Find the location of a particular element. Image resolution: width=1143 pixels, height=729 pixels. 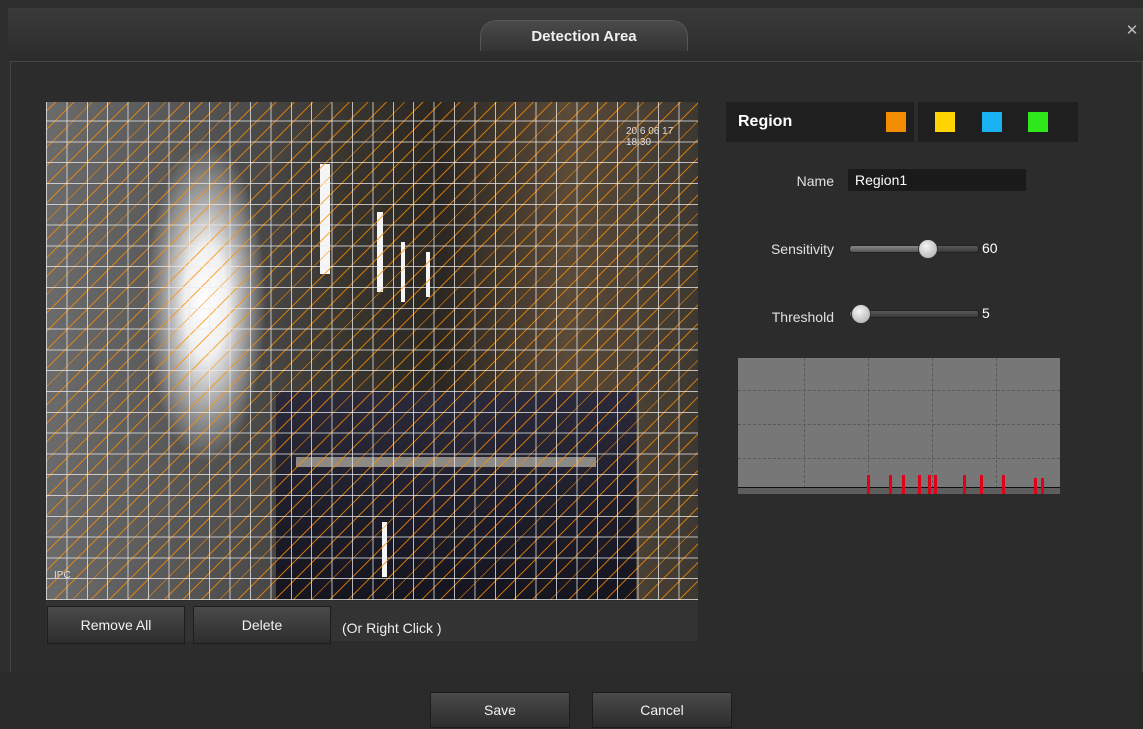

threshold-slider is located at coordinates (914, 314).